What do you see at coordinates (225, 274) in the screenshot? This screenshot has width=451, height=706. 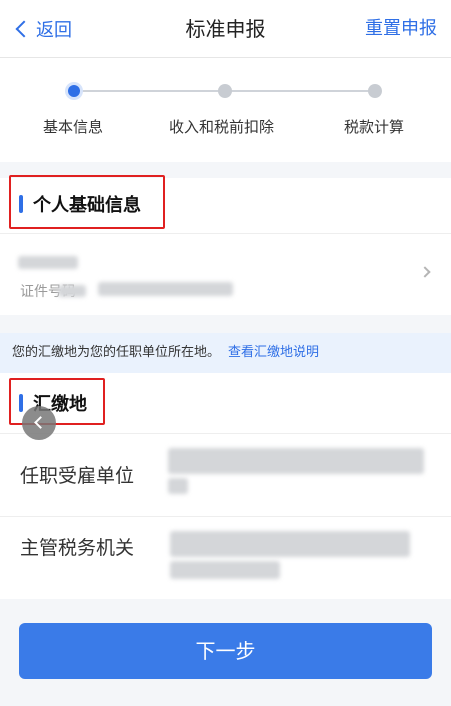 I see `personal-info-row: 证件号码` at bounding box center [225, 274].